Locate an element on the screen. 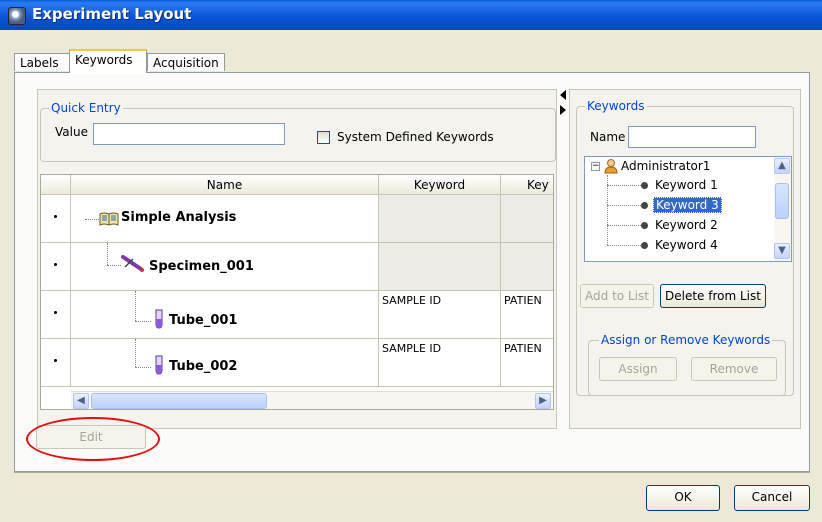  scroll-right-icon: ▶ is located at coordinates (543, 401).